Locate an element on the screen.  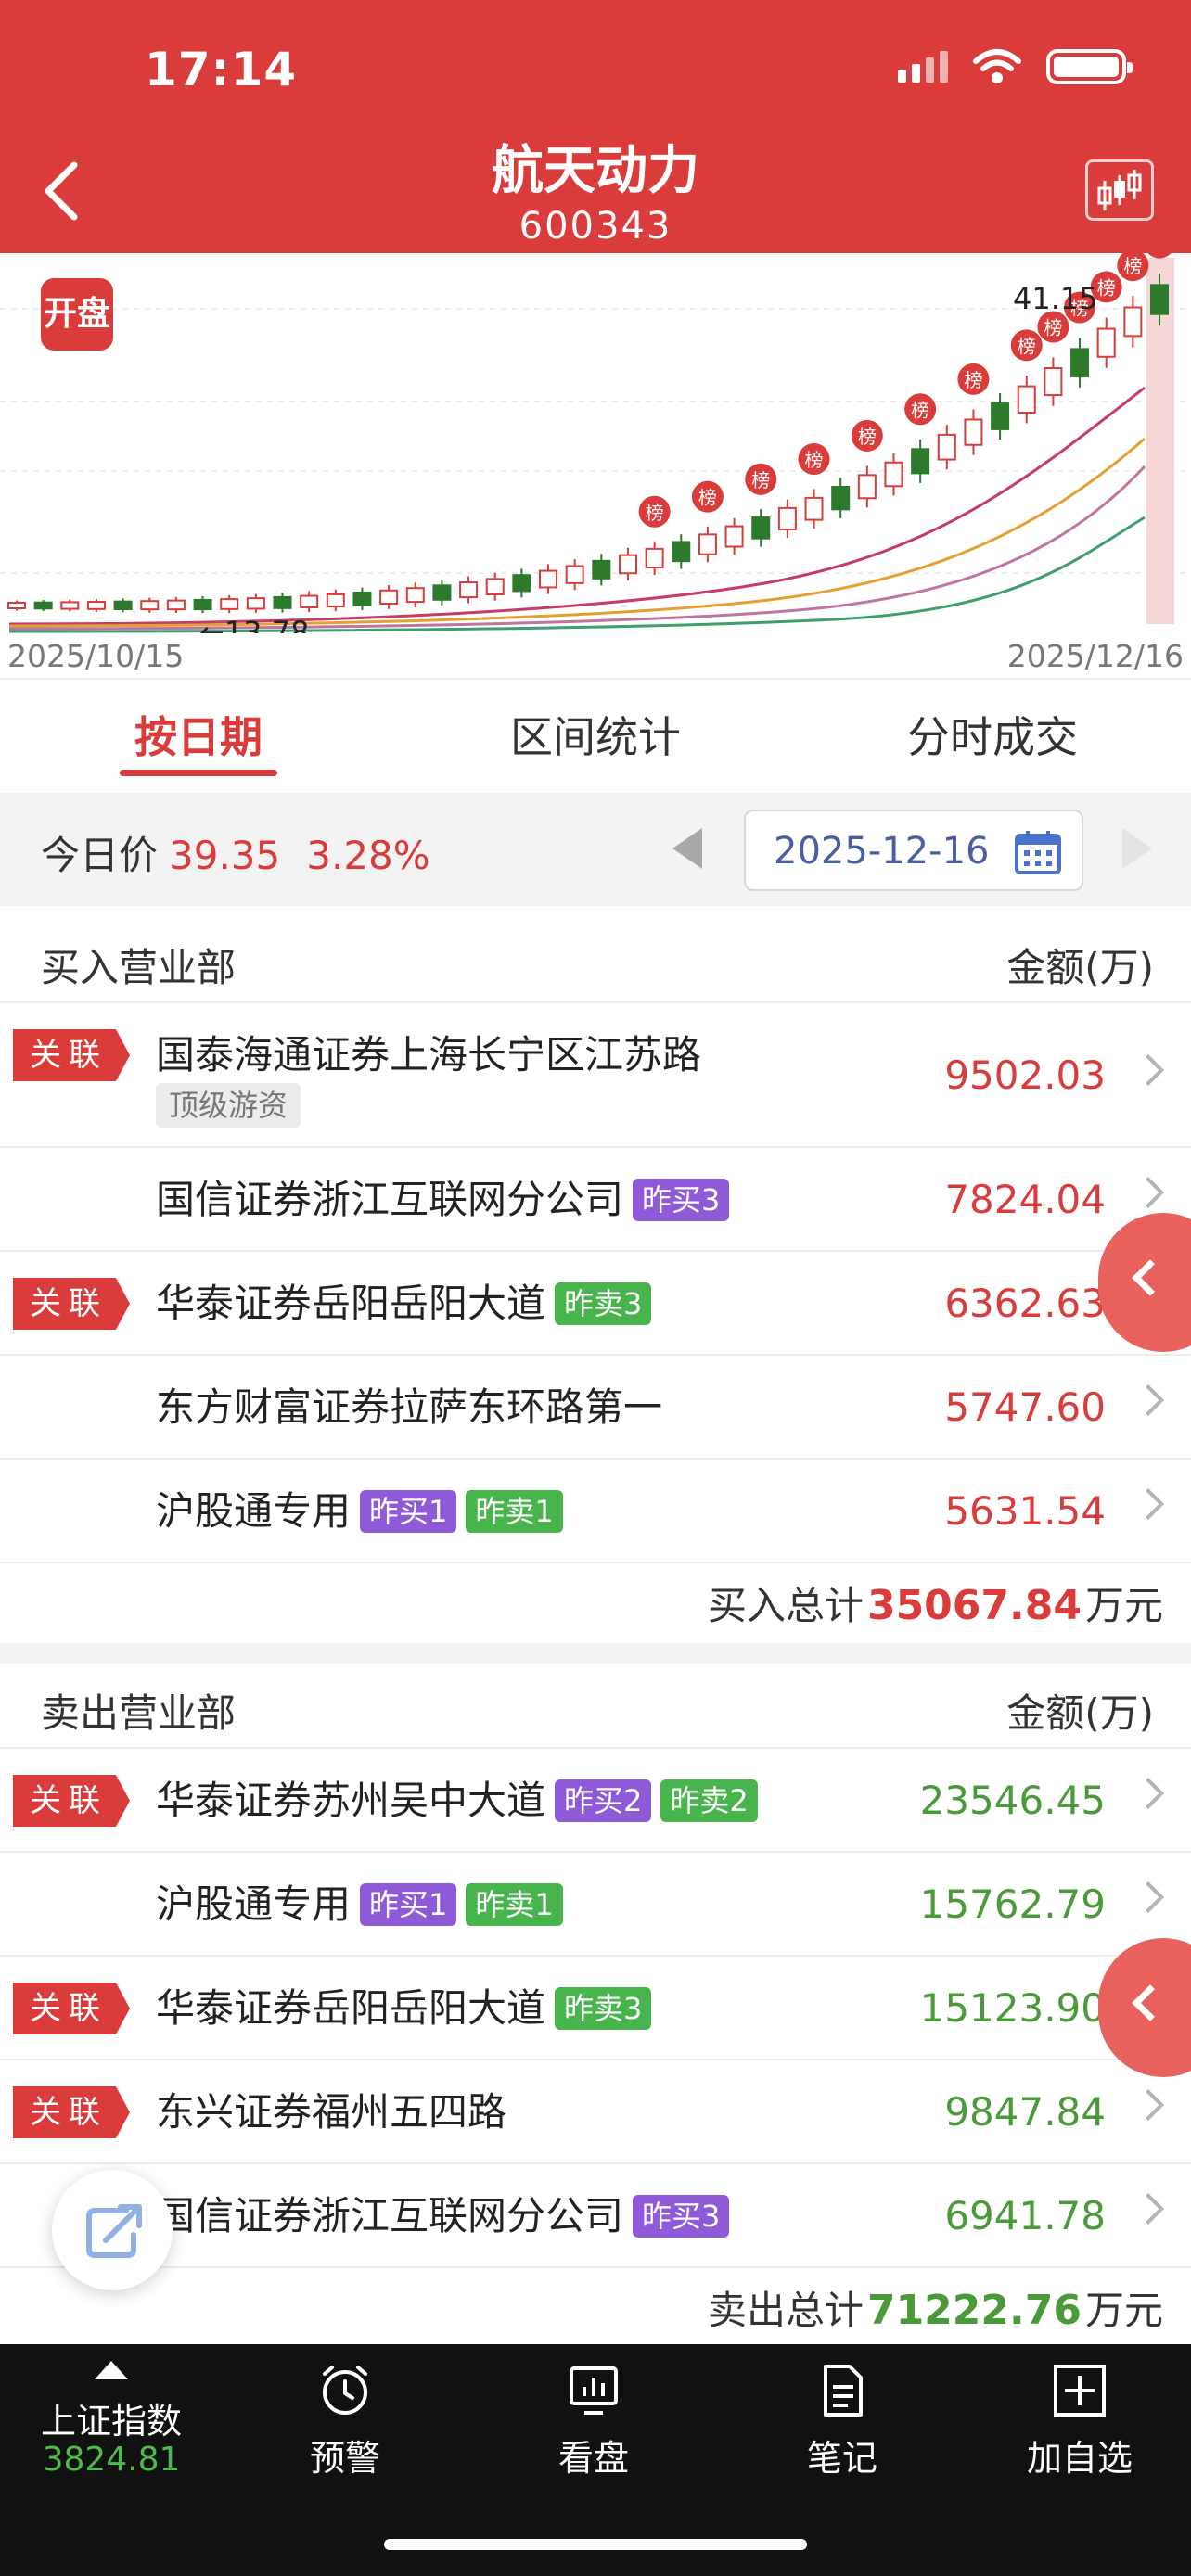
chart-end-date: 2025/12/16 is located at coordinates (1095, 656).